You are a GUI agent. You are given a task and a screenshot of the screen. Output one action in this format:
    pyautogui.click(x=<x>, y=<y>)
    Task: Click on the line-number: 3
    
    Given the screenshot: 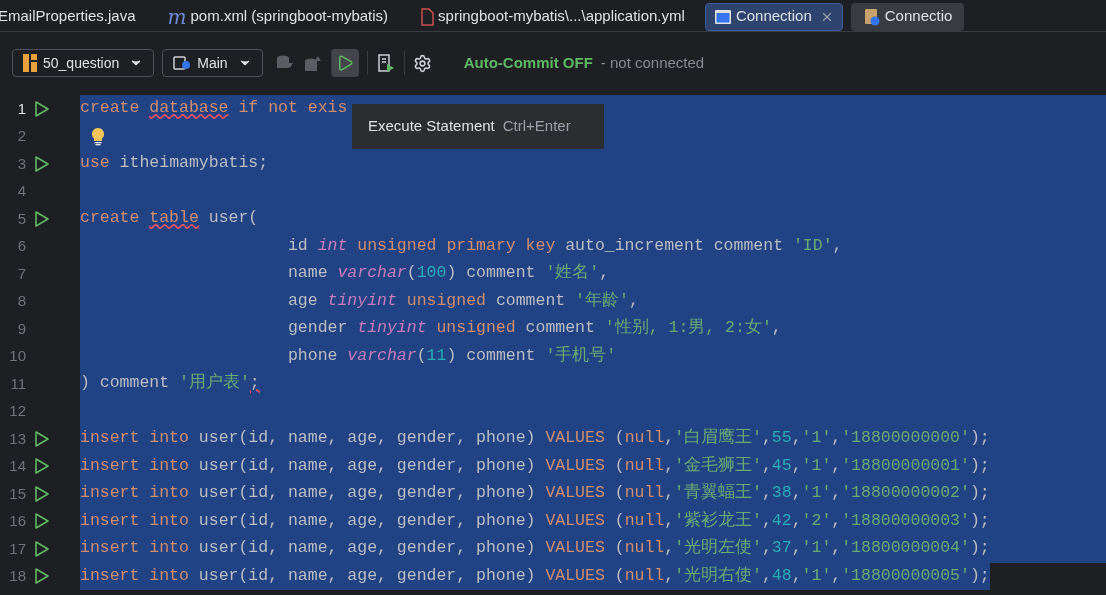 What is the action you would take?
    pyautogui.click(x=21, y=163)
    